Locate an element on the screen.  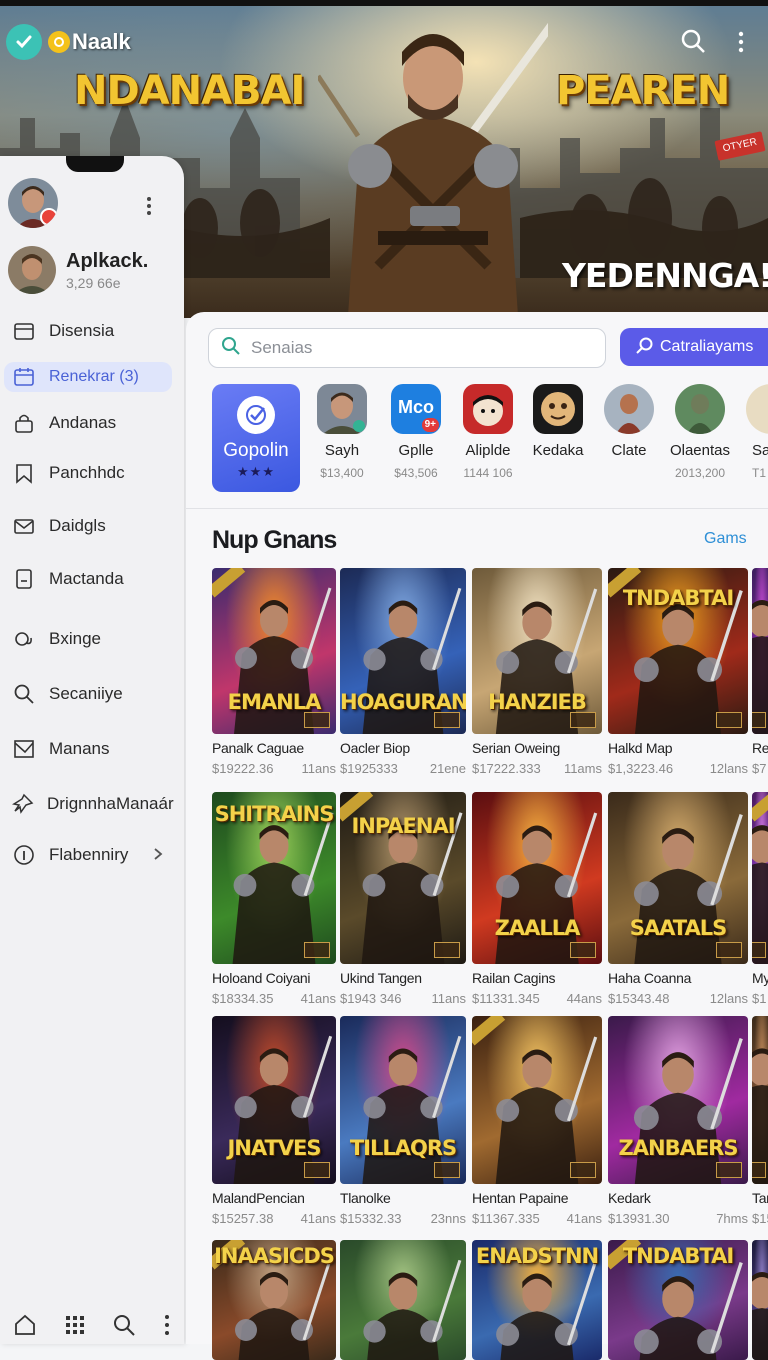
check-icon is located at coordinates (24, 42).